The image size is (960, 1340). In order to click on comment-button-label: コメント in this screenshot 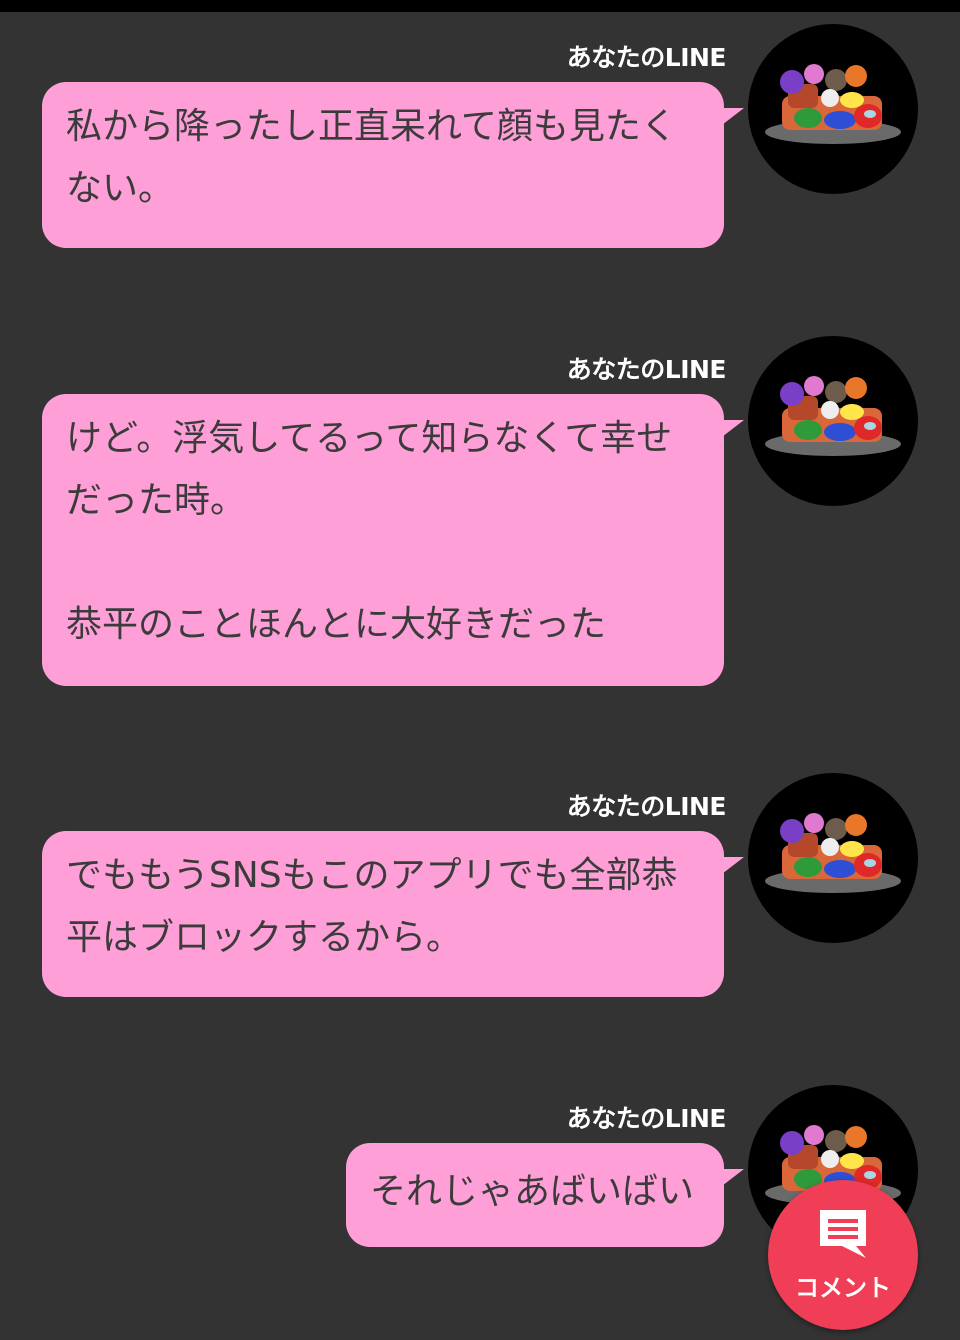, I will do `click(843, 1288)`.